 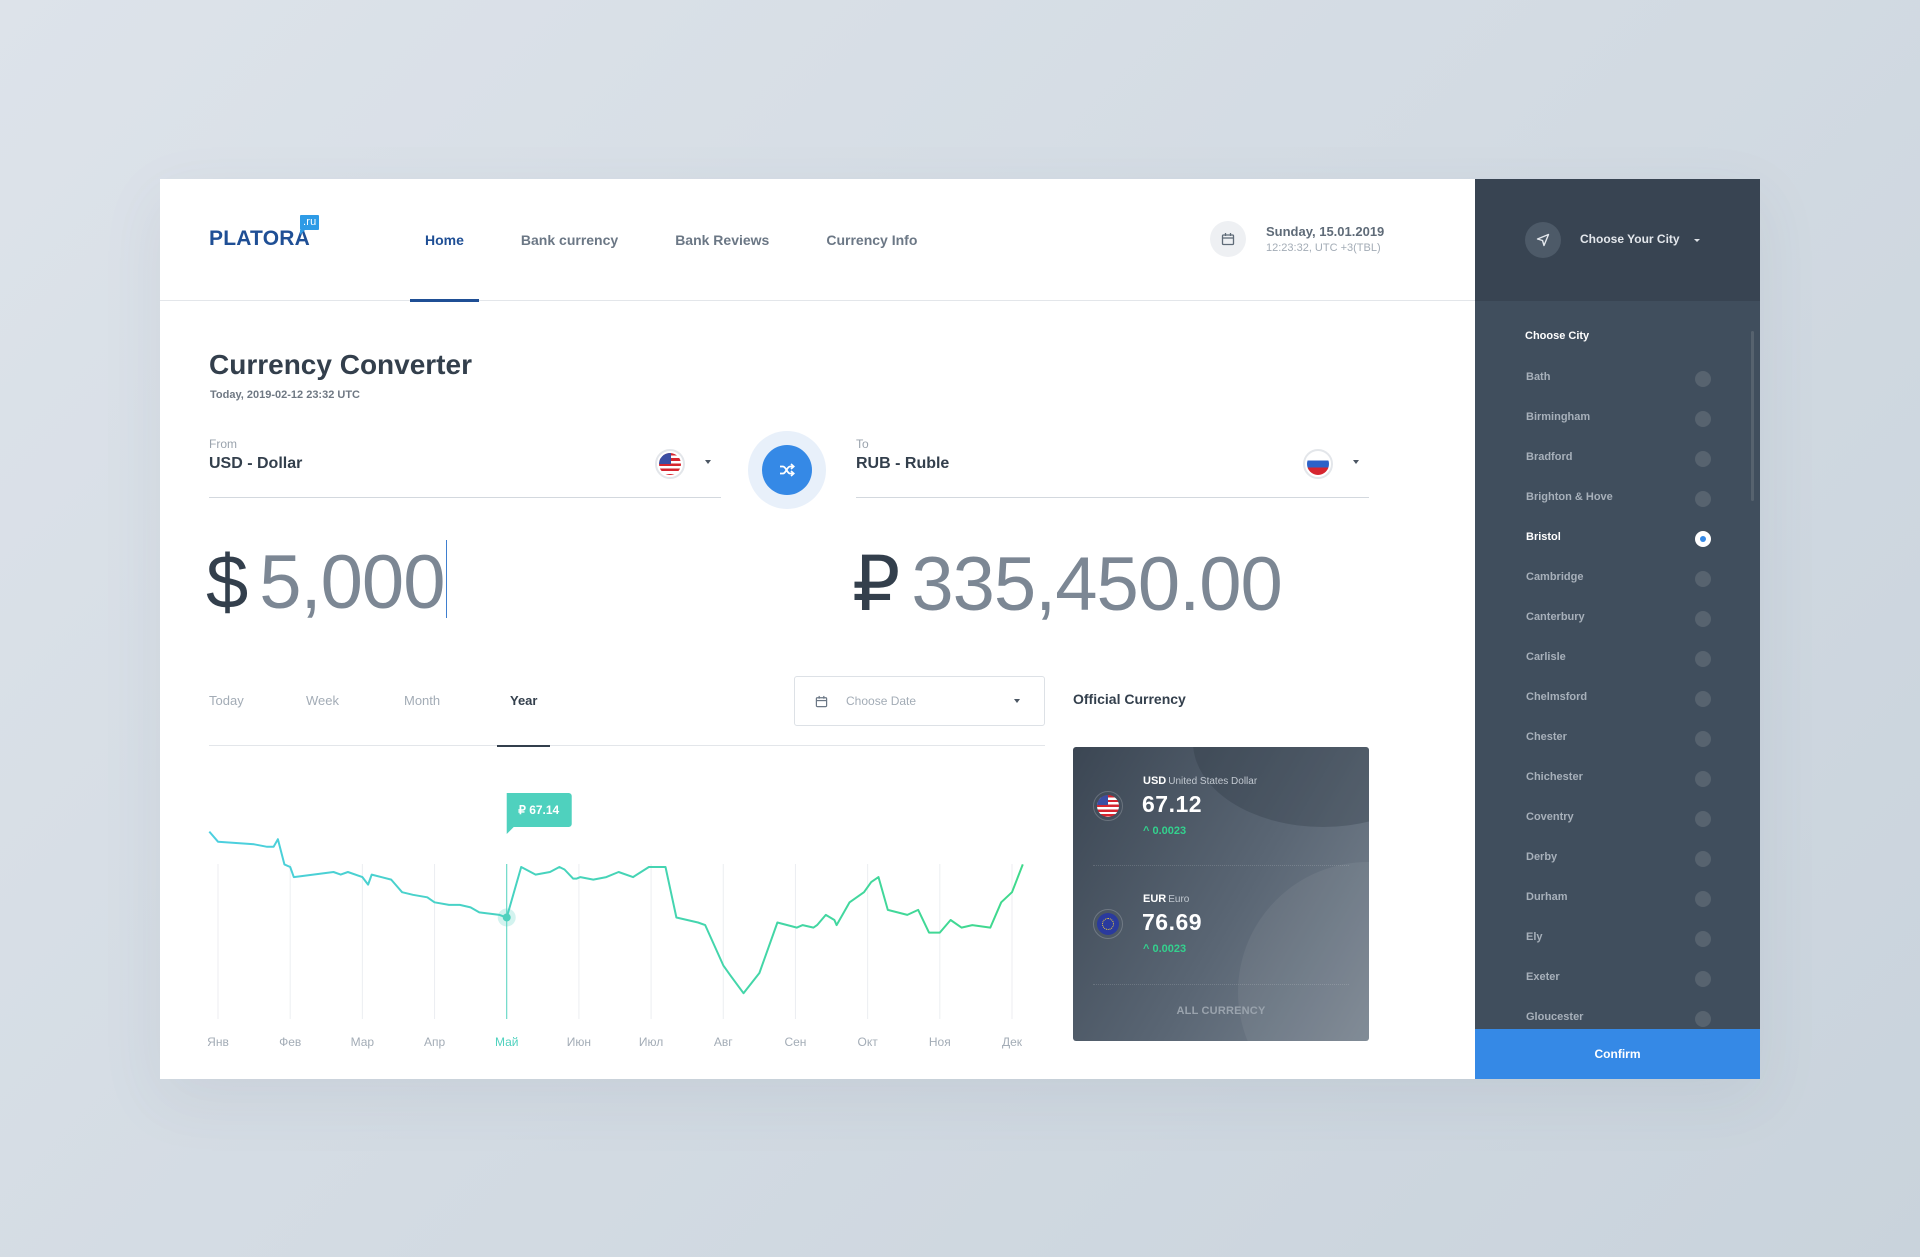 What do you see at coordinates (1221, 1011) in the screenshot?
I see `all-currency-link: ALL CURRENCY` at bounding box center [1221, 1011].